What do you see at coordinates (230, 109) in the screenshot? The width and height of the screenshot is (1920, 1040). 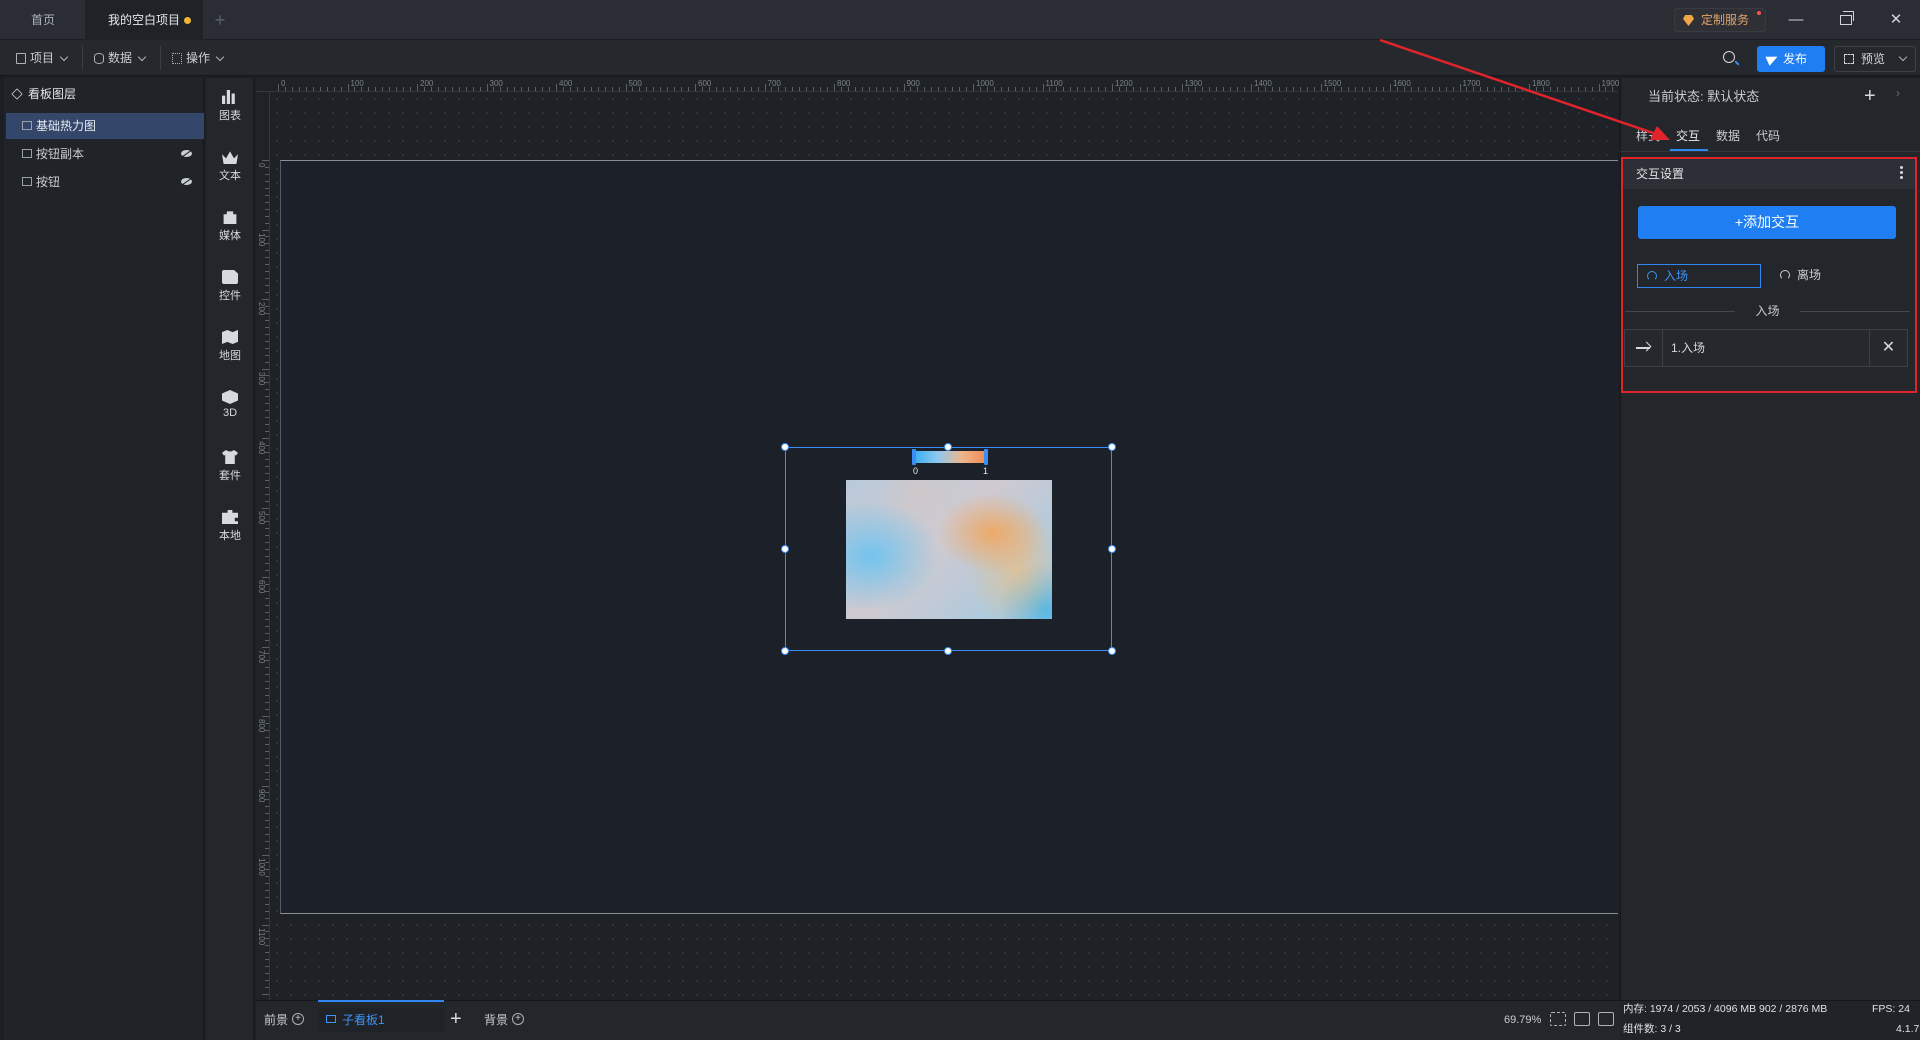 I see `component-chart: 图表` at bounding box center [230, 109].